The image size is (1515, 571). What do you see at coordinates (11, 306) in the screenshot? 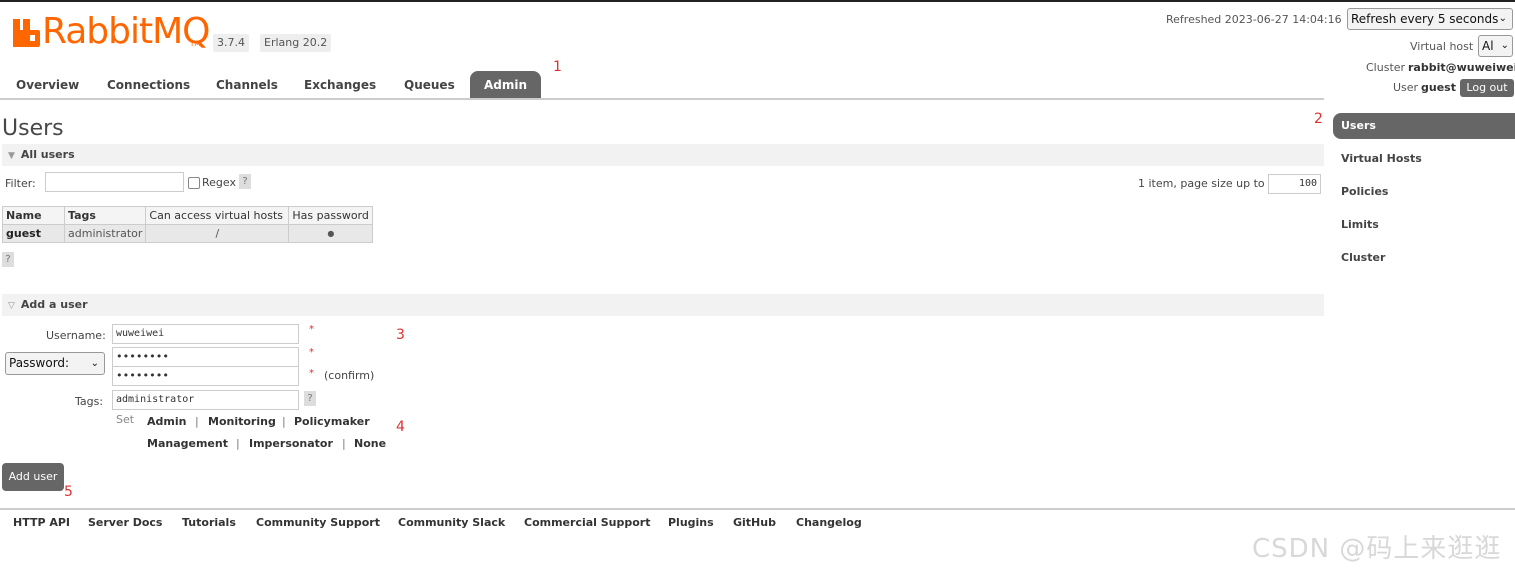
I see `expand-triangle-icon: ▽` at bounding box center [11, 306].